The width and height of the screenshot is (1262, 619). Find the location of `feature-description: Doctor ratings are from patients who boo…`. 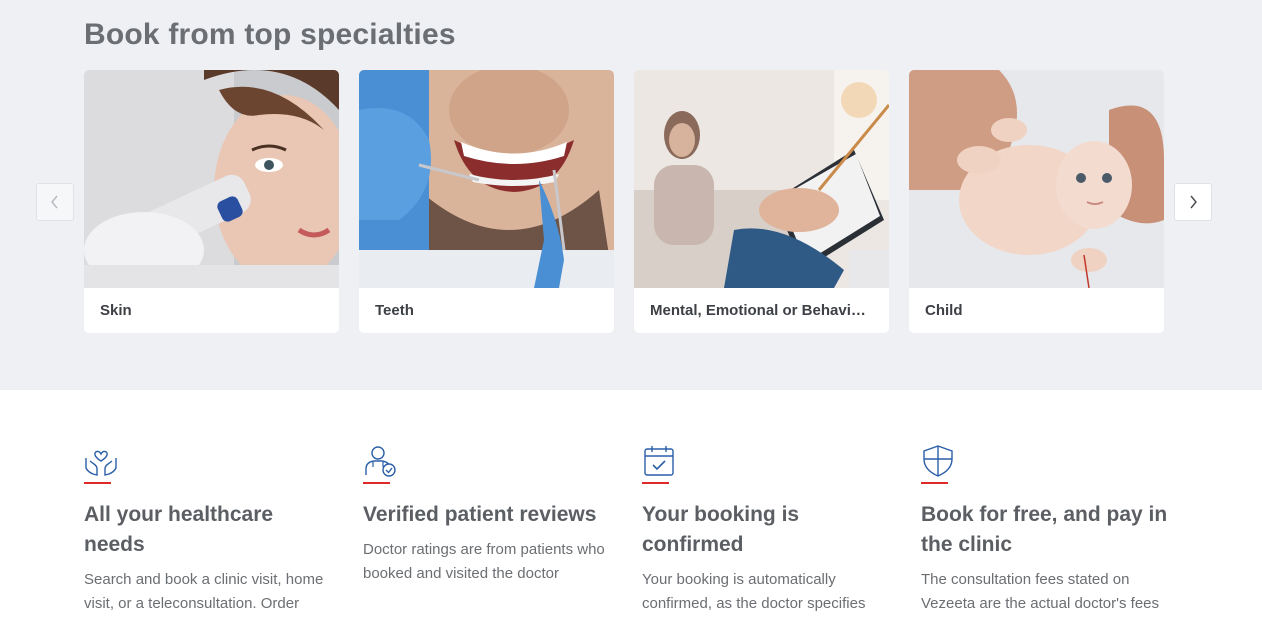

feature-description: Doctor ratings are from patients who boo… is located at coordinates (484, 561).